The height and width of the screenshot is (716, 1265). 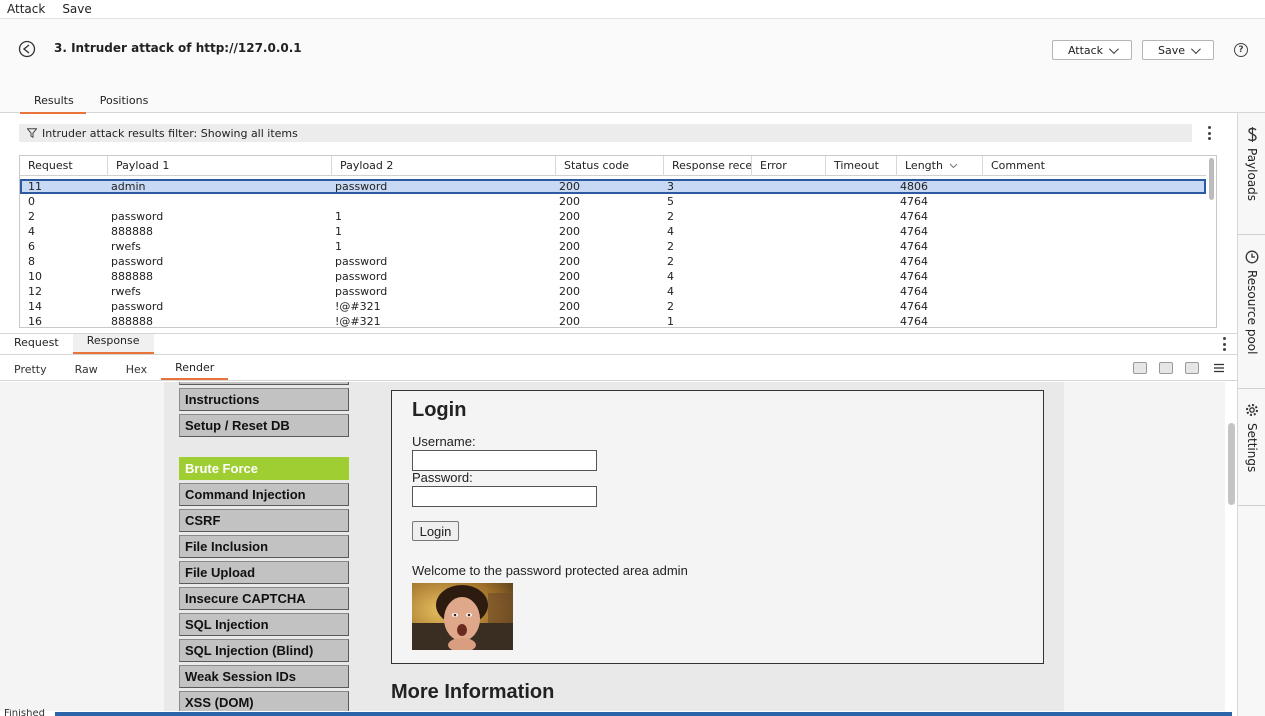 What do you see at coordinates (1092, 50) in the screenshot?
I see `attack-button: Attack` at bounding box center [1092, 50].